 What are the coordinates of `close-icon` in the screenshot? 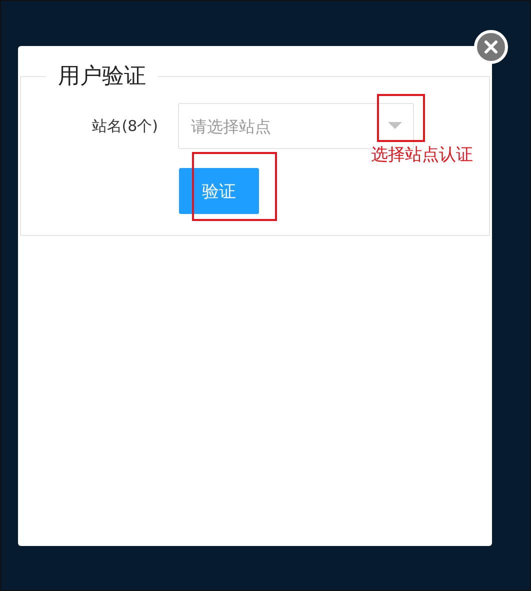 It's located at (491, 47).